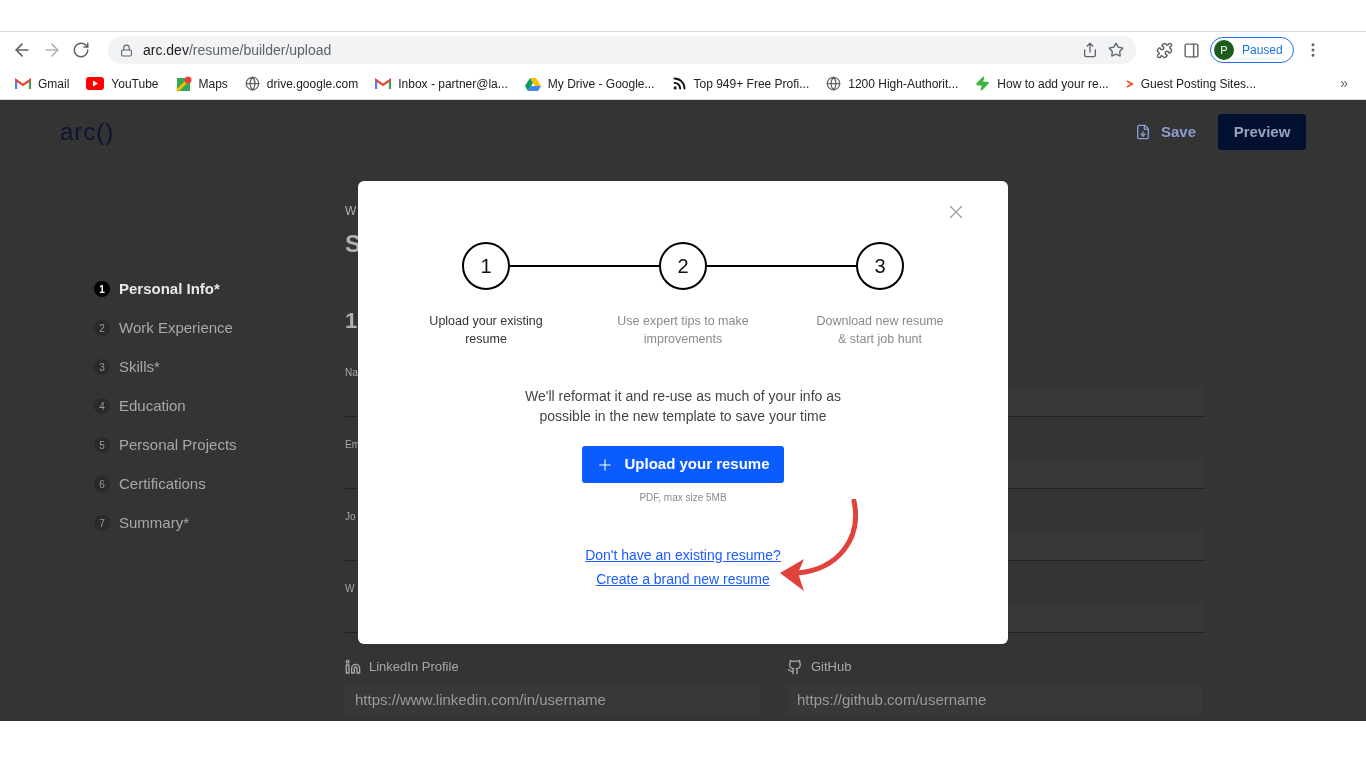  What do you see at coordinates (1164, 50) in the screenshot?
I see `extensions-icon` at bounding box center [1164, 50].